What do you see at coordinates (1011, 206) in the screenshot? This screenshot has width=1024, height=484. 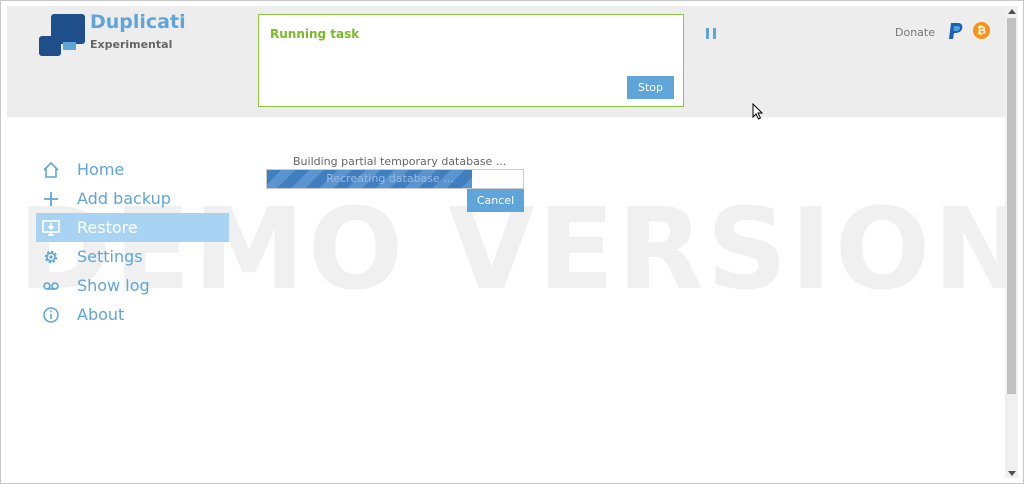 I see `scrollbar-thumb` at bounding box center [1011, 206].